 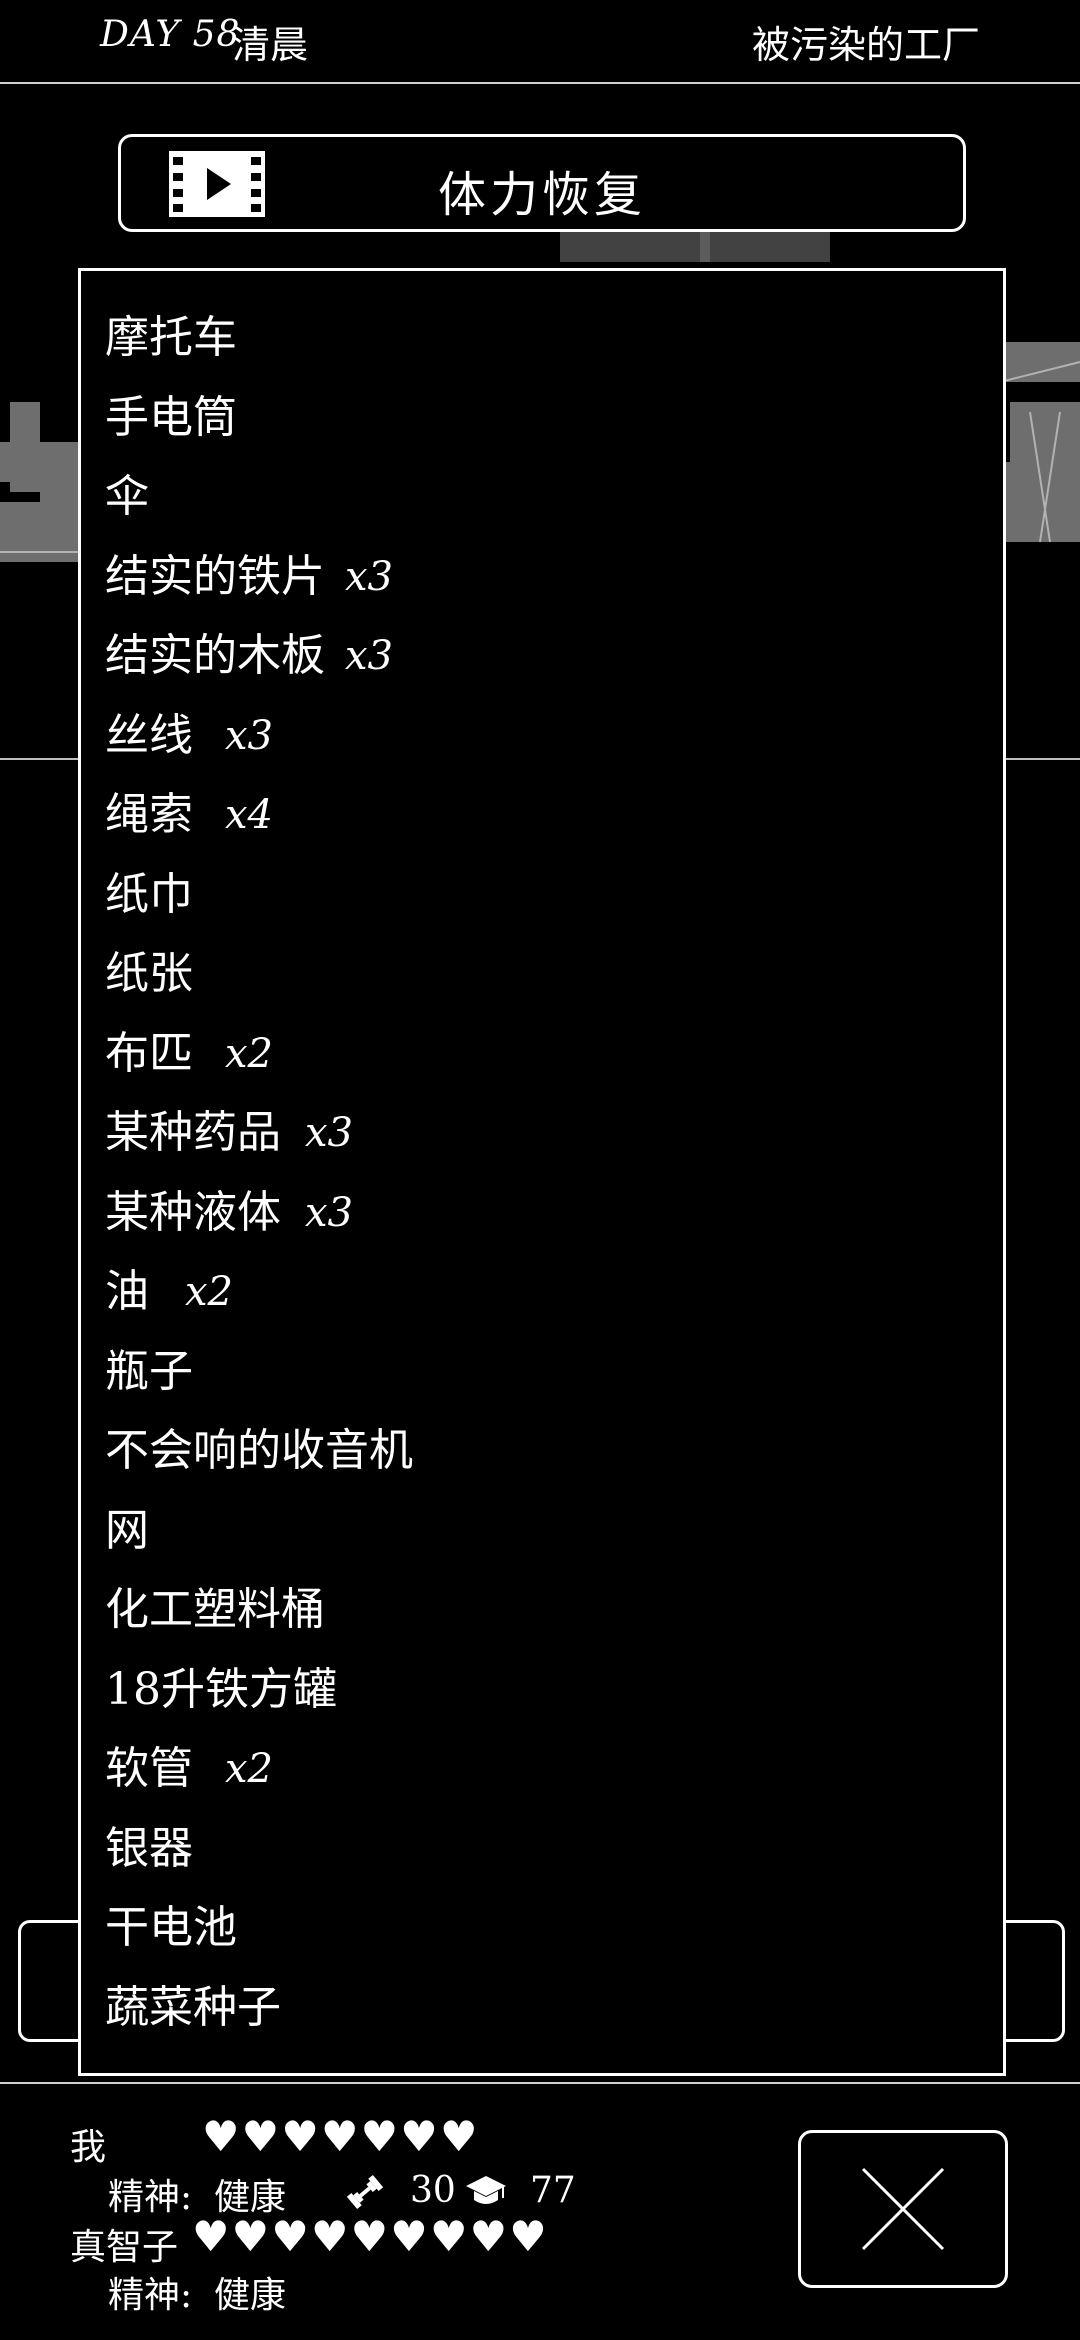 I want to click on player-mental-label: 精神:, so click(x=150, y=2197).